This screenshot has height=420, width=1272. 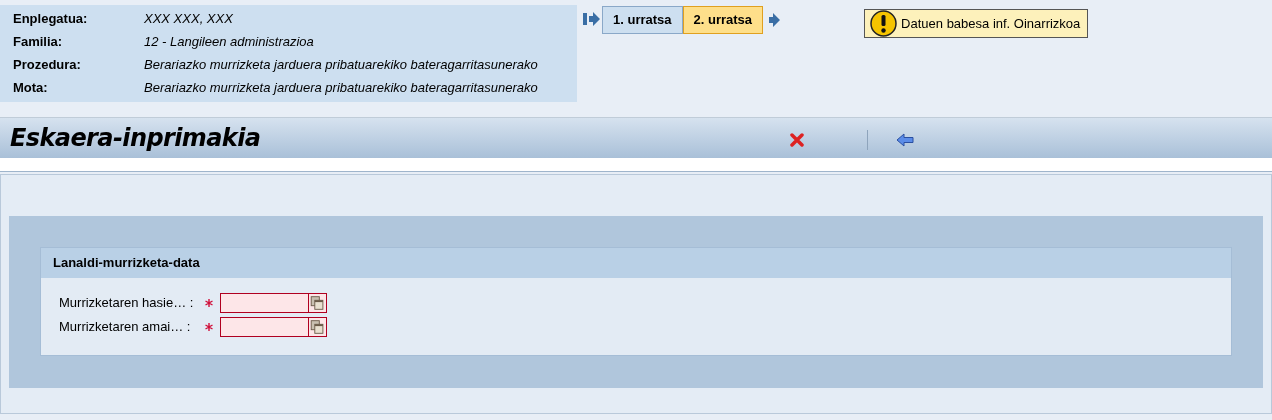 I want to click on page-title: Eskaera-inprimakia, so click(x=135, y=138).